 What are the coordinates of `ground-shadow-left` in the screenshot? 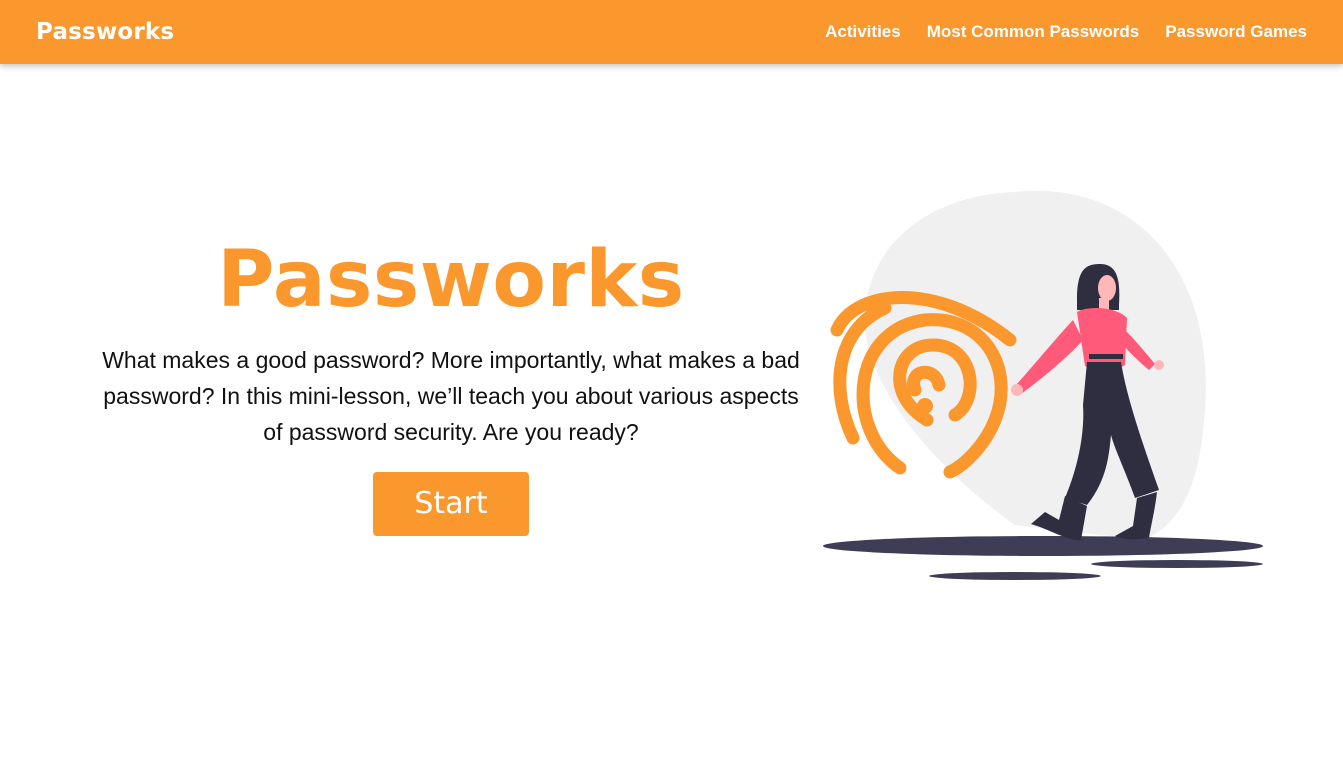 It's located at (1015, 576).